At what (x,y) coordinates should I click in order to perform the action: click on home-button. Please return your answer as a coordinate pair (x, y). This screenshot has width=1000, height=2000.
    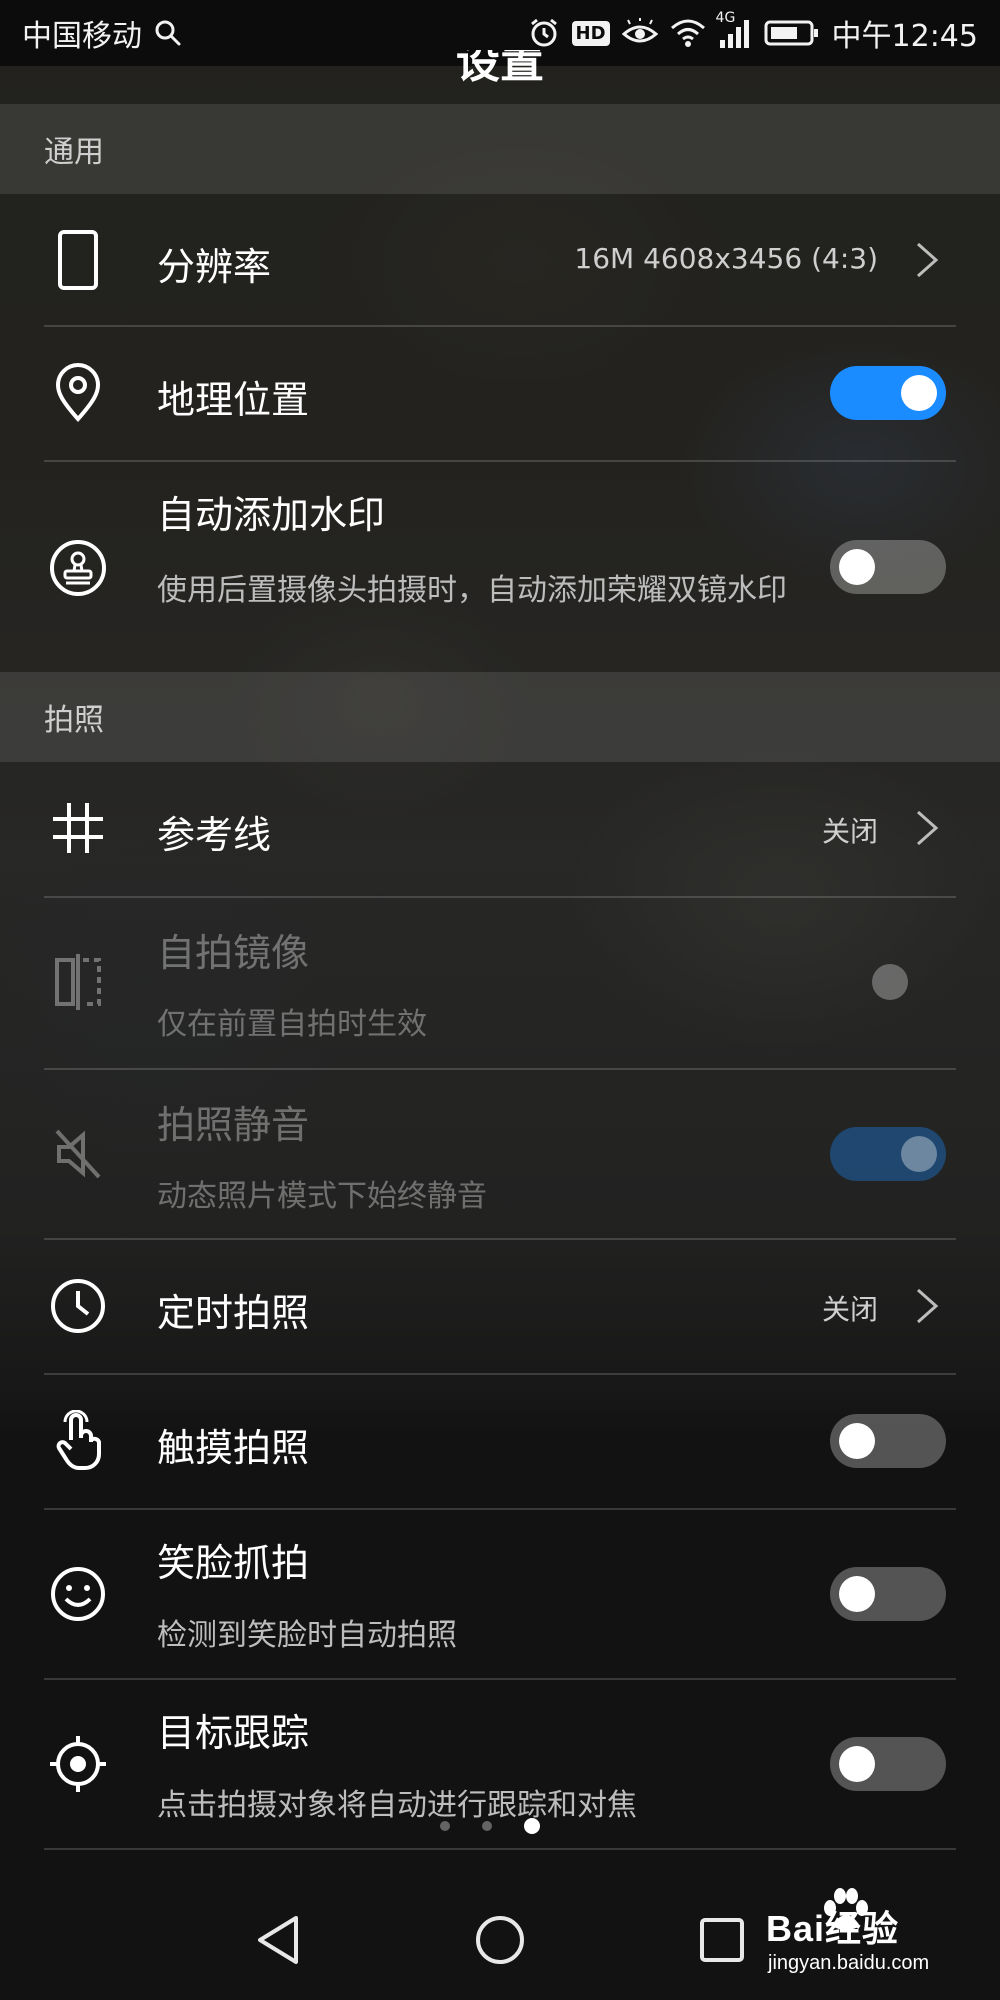
    Looking at the image, I should click on (500, 1940).